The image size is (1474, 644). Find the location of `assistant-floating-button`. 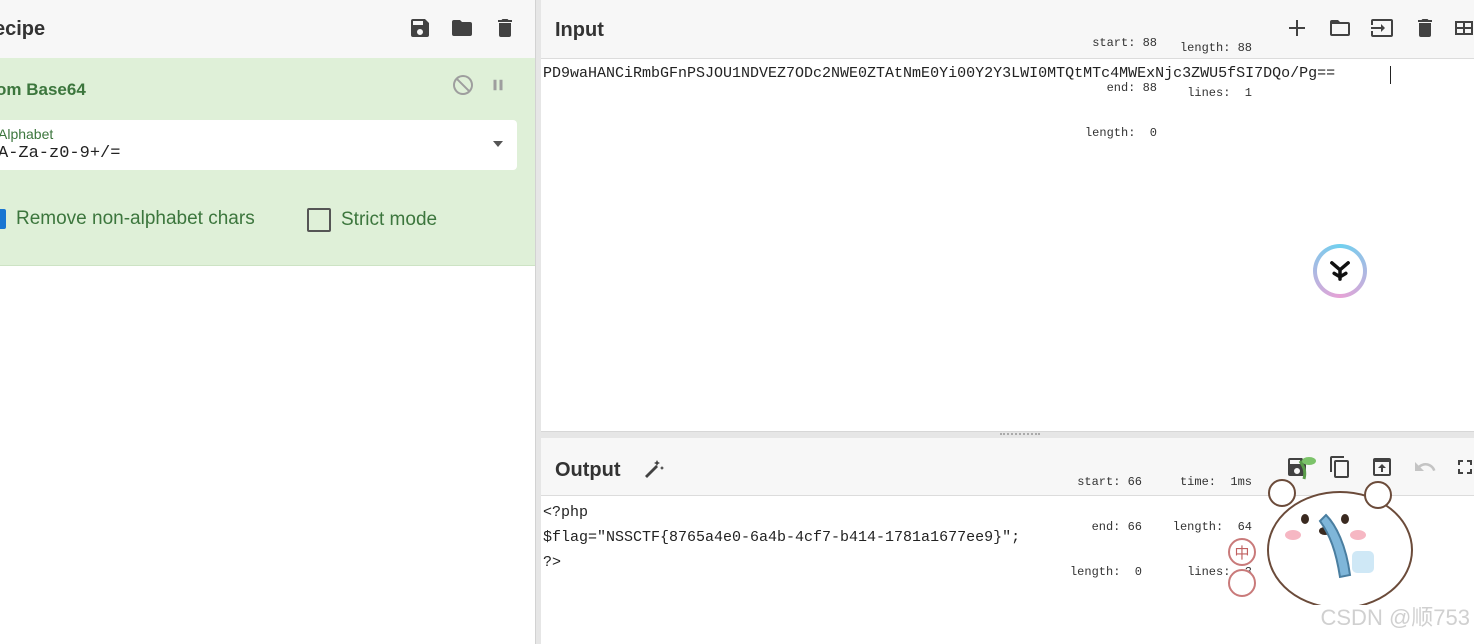

assistant-floating-button is located at coordinates (1340, 271).